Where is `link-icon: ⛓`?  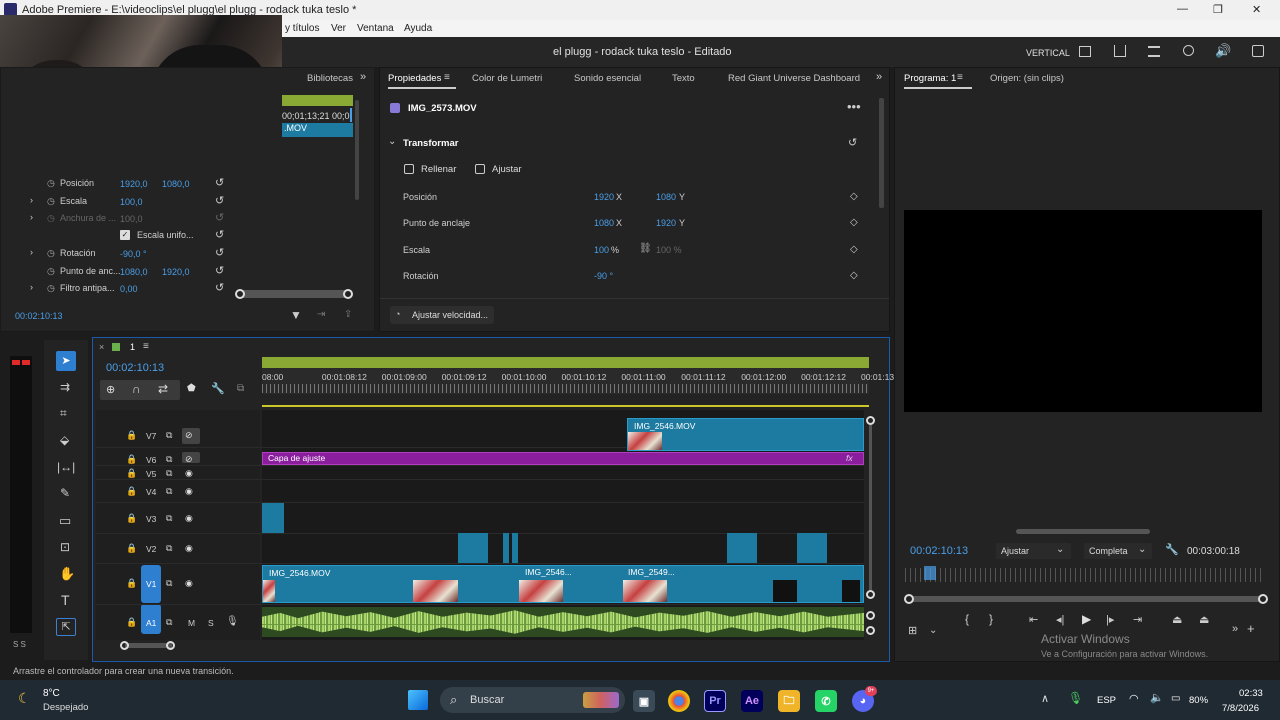
link-icon: ⛓ is located at coordinates (645, 248).